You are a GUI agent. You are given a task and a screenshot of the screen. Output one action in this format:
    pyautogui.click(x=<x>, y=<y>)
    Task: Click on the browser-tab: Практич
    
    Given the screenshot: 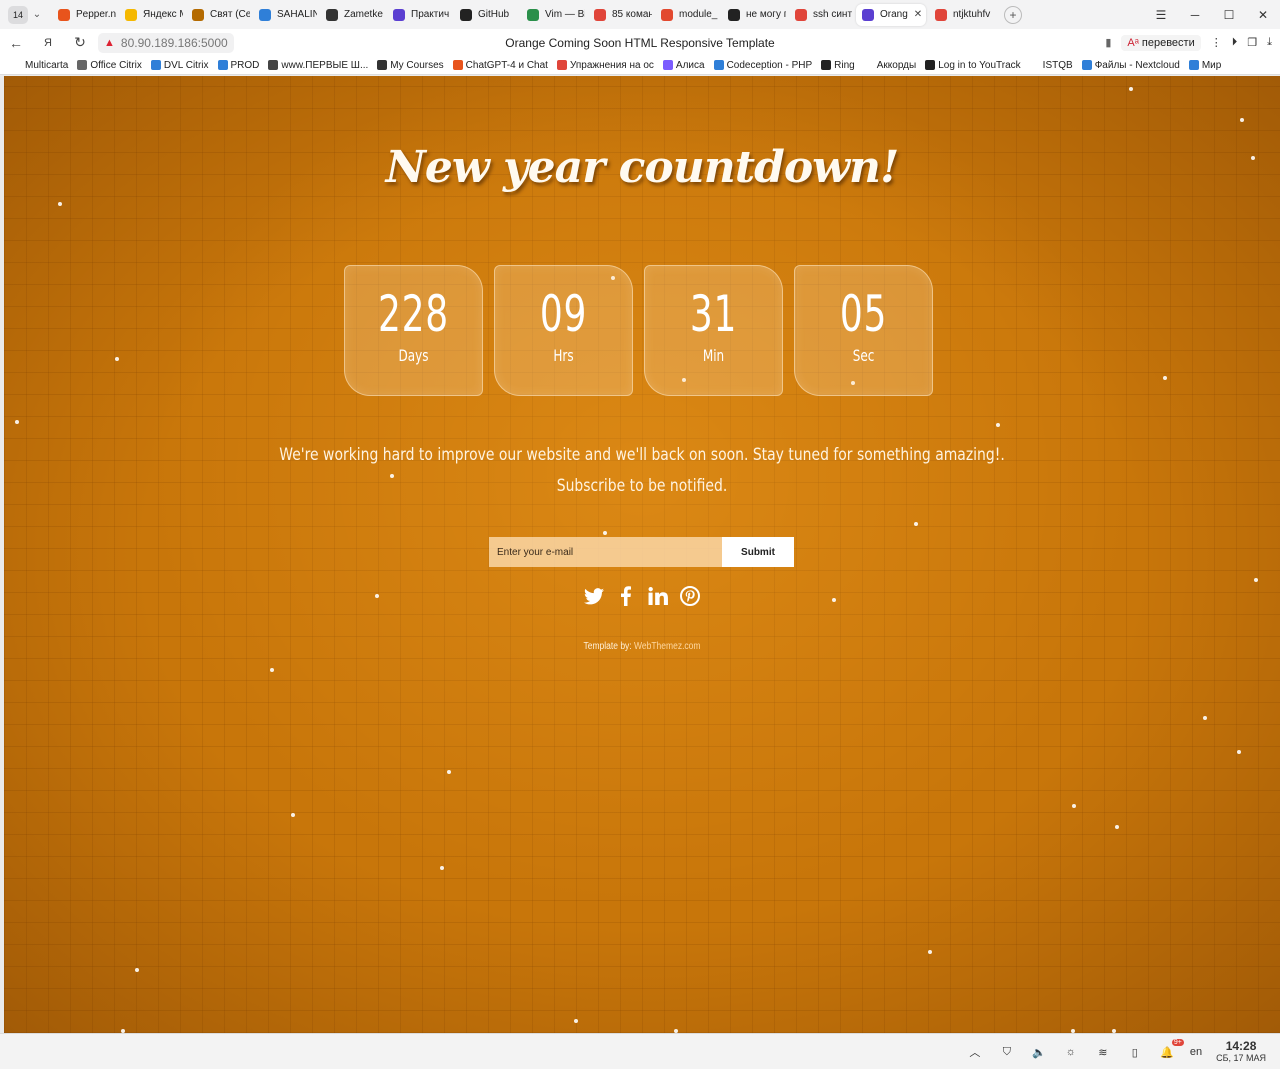 What is the action you would take?
    pyautogui.click(x=419, y=15)
    